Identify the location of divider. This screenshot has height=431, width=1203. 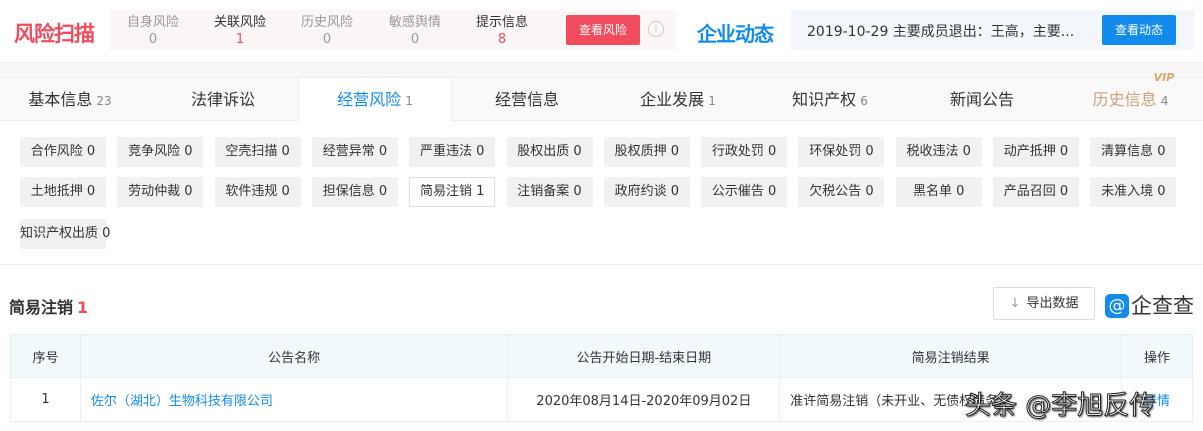
(601, 264).